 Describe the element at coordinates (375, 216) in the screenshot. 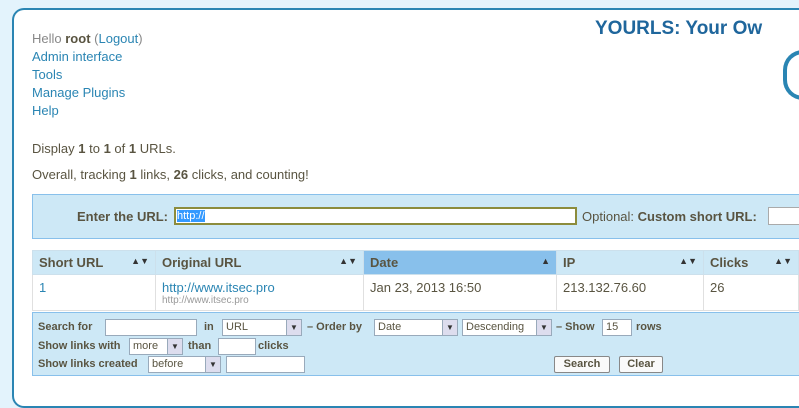

I see `url-input: http://` at that location.